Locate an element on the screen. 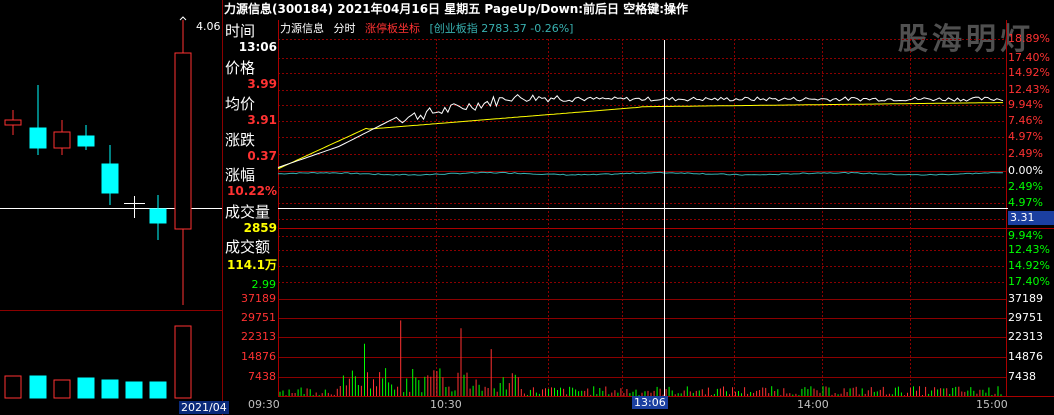 This screenshot has height=415, width=1054. average-price-line is located at coordinates (640, 136).